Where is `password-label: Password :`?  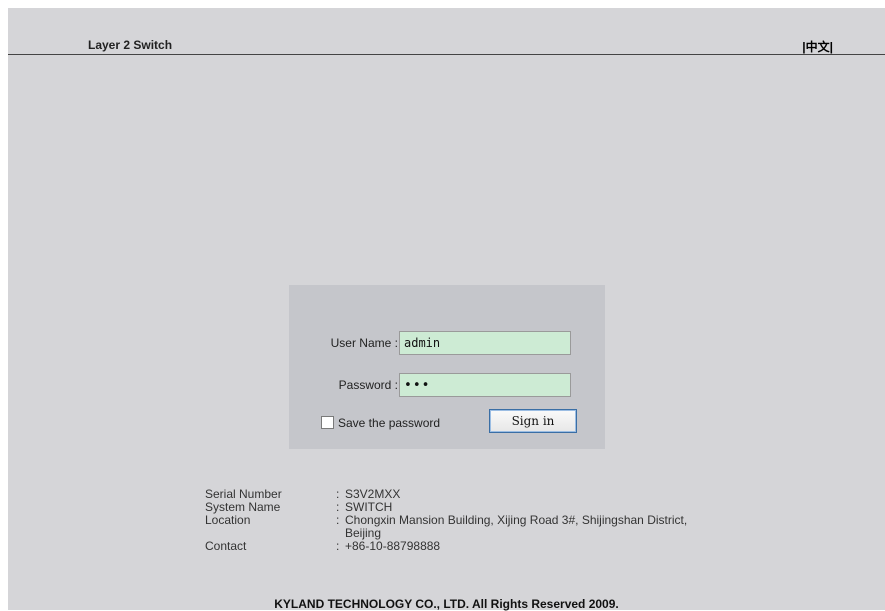 password-label: Password : is located at coordinates (368, 385).